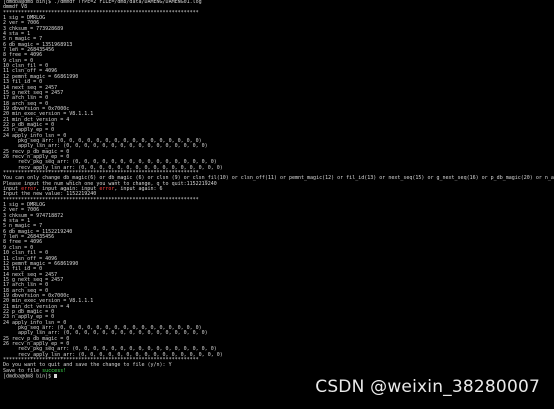 This screenshot has height=409, width=554. What do you see at coordinates (29, 376) in the screenshot?
I see `terminal-line-text: [dmdba@dm8 bin]$` at bounding box center [29, 376].